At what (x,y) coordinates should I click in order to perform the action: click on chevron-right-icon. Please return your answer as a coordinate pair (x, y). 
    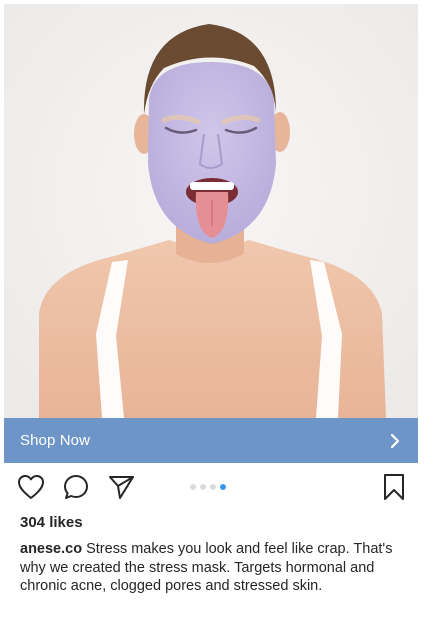
    Looking at the image, I should click on (395, 441).